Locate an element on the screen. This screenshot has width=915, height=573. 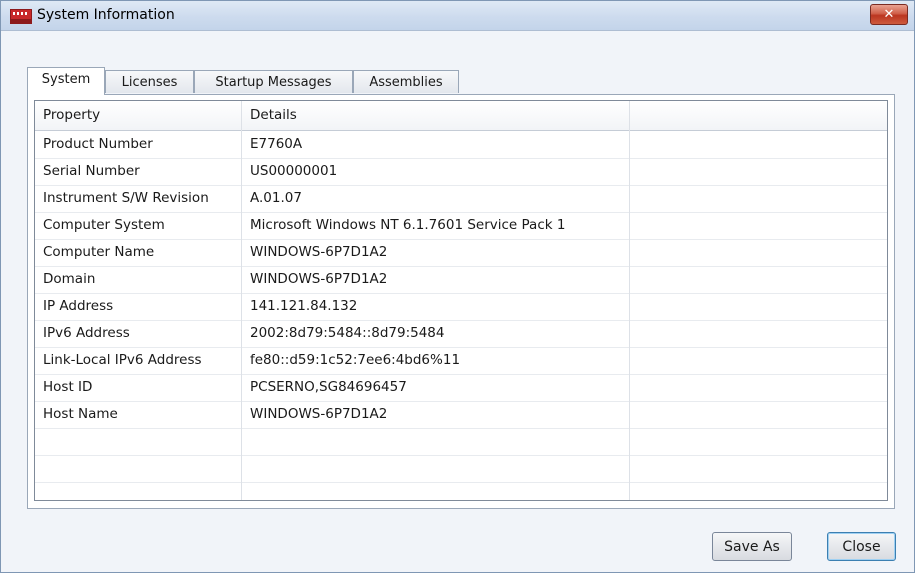
property-cell: Host ID is located at coordinates (68, 387).